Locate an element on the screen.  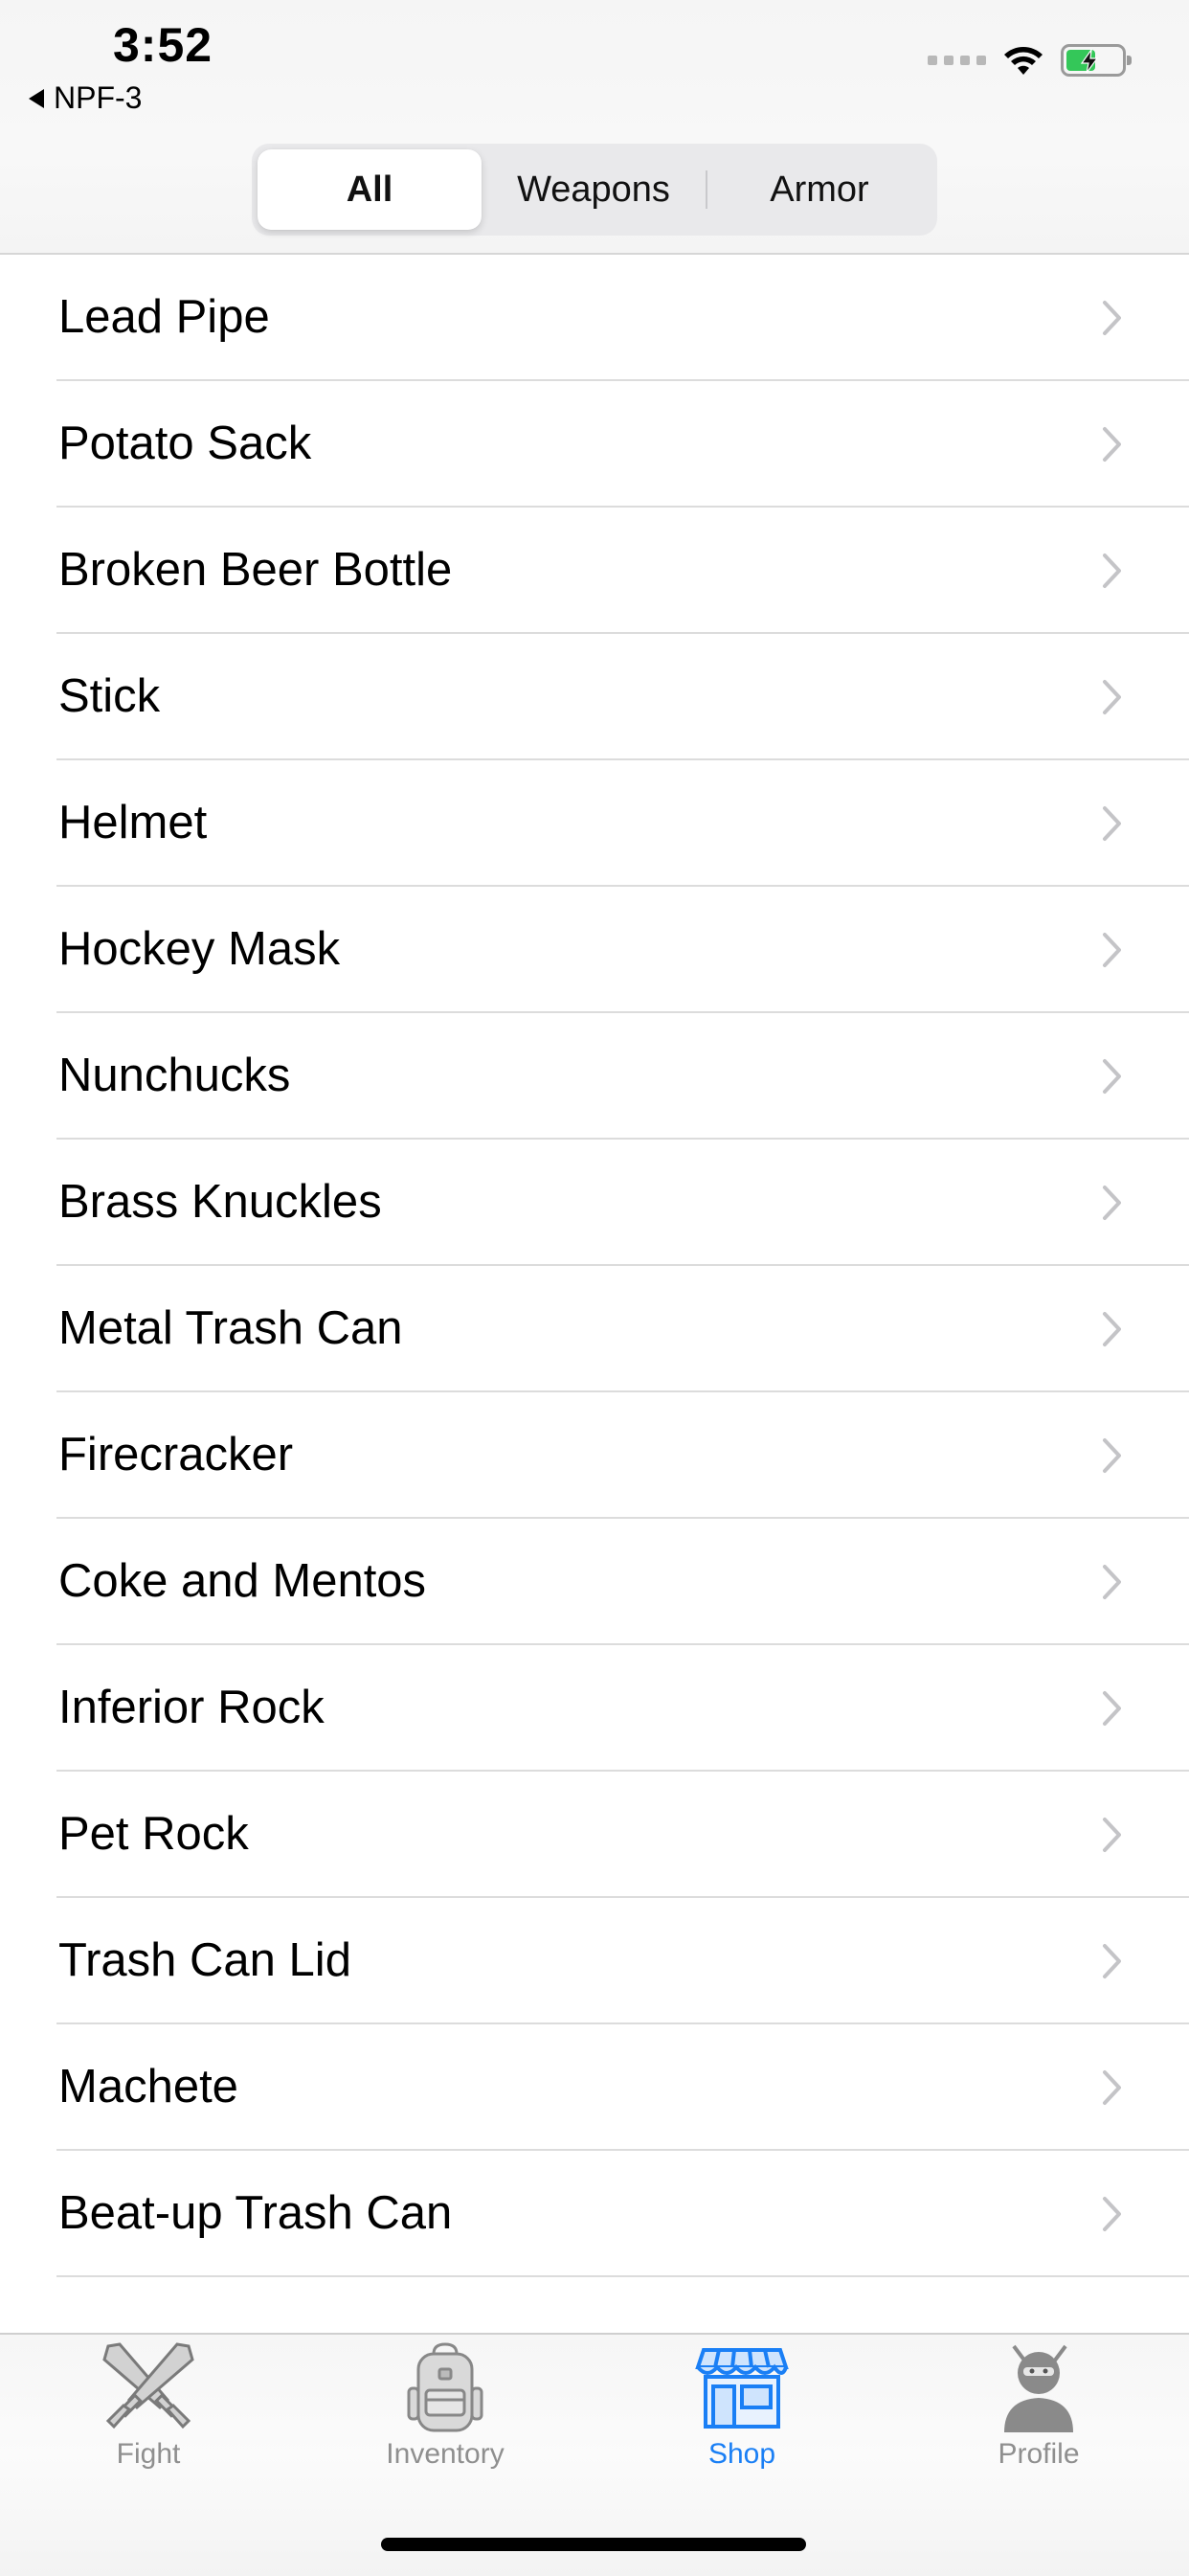
tab-fight: Fight is located at coordinates (148, 2412).